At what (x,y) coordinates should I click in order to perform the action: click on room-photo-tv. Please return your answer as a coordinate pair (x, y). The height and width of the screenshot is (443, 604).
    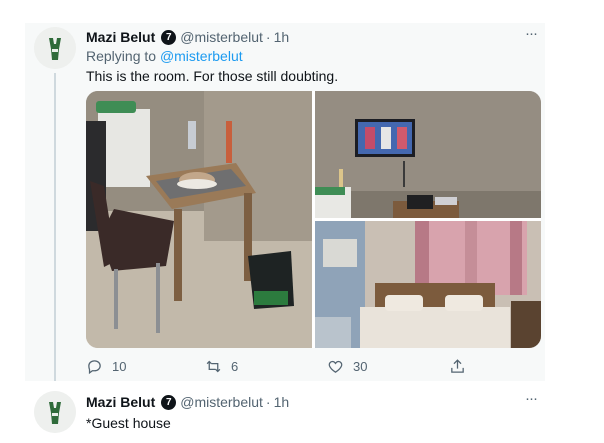
    Looking at the image, I should click on (428, 154).